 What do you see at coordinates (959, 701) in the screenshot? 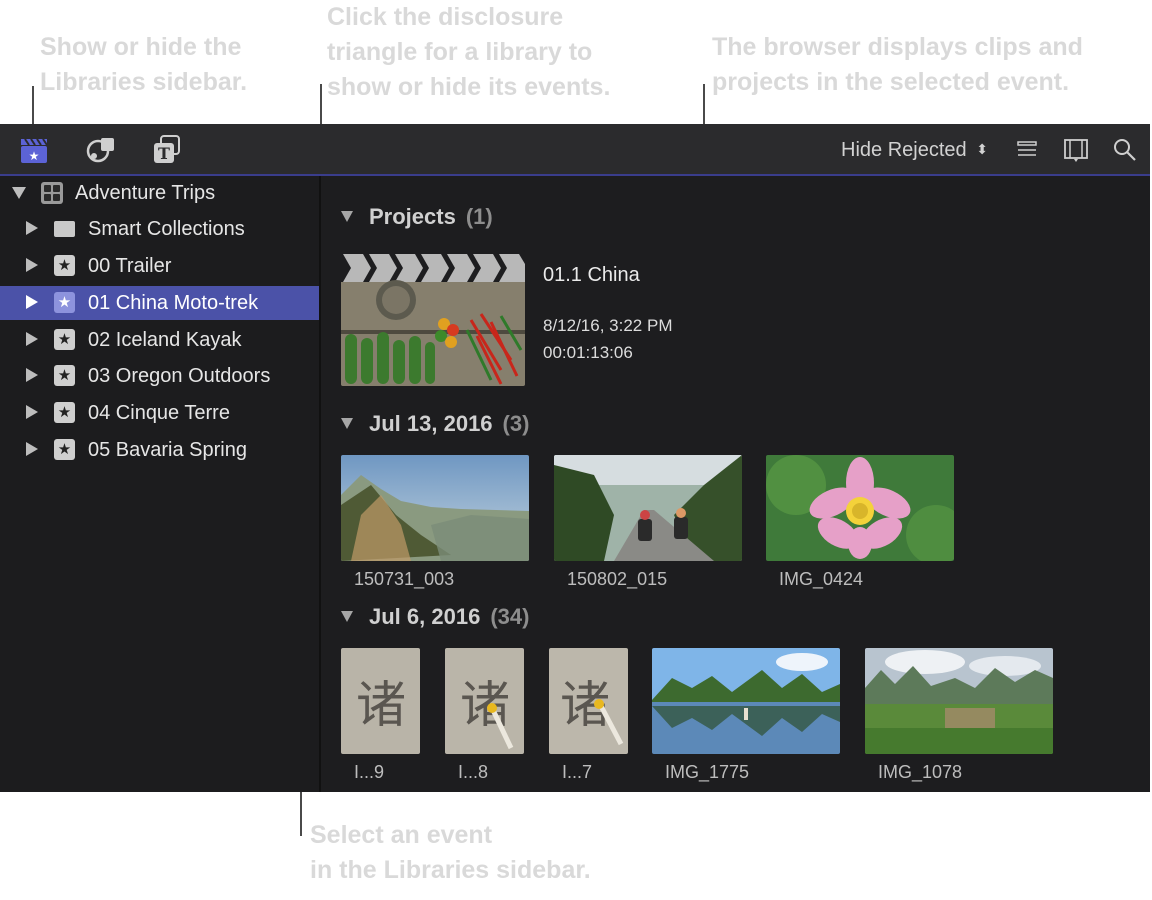
I see `village-valley-image` at bounding box center [959, 701].